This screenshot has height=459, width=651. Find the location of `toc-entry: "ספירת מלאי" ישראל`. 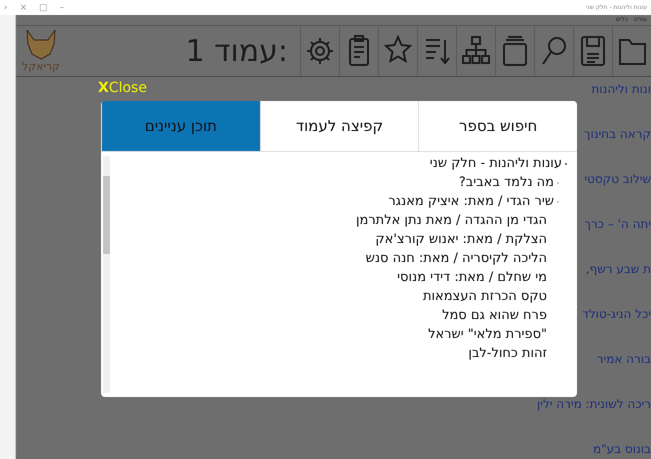

toc-entry: "ספירת מלאי" ישראל is located at coordinates (487, 334).